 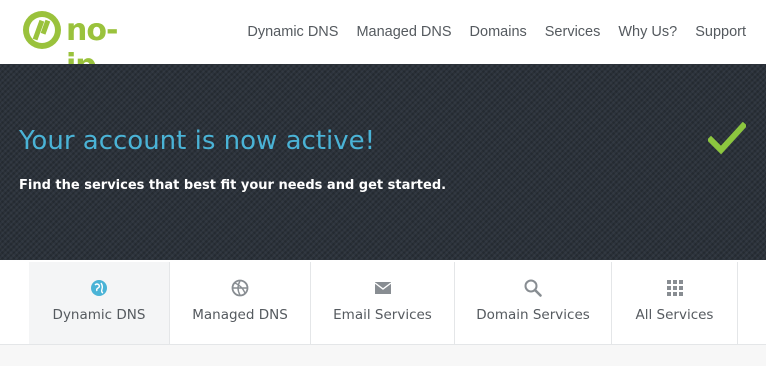 What do you see at coordinates (498, 32) in the screenshot?
I see `nav-domains: Domains` at bounding box center [498, 32].